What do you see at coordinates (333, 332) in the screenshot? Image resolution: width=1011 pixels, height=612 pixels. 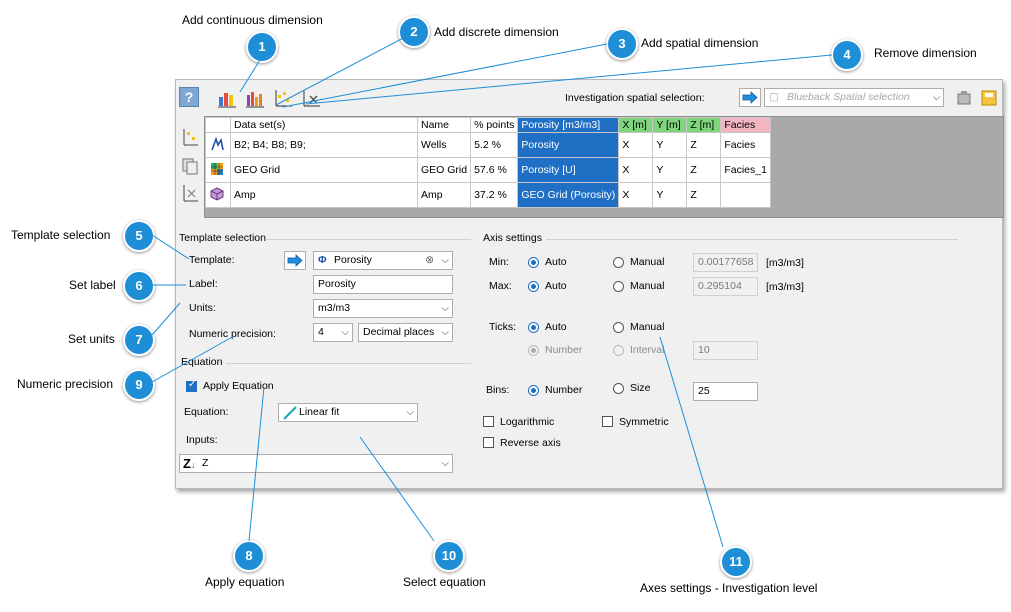 I see `precision-combo: 4 ⌵` at bounding box center [333, 332].